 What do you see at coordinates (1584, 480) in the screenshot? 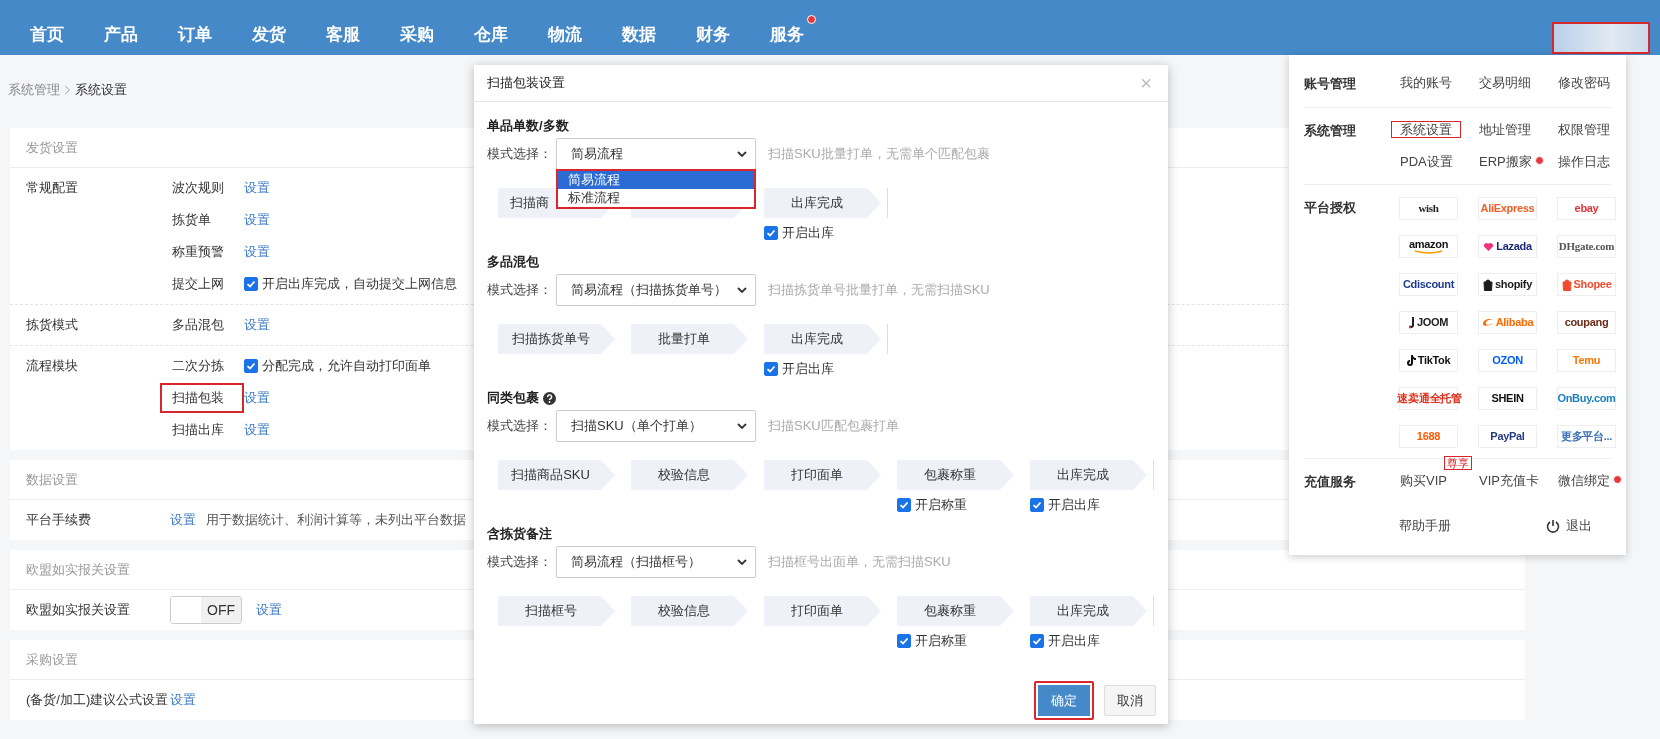
I see `menu-item: 微信绑定` at bounding box center [1584, 480].